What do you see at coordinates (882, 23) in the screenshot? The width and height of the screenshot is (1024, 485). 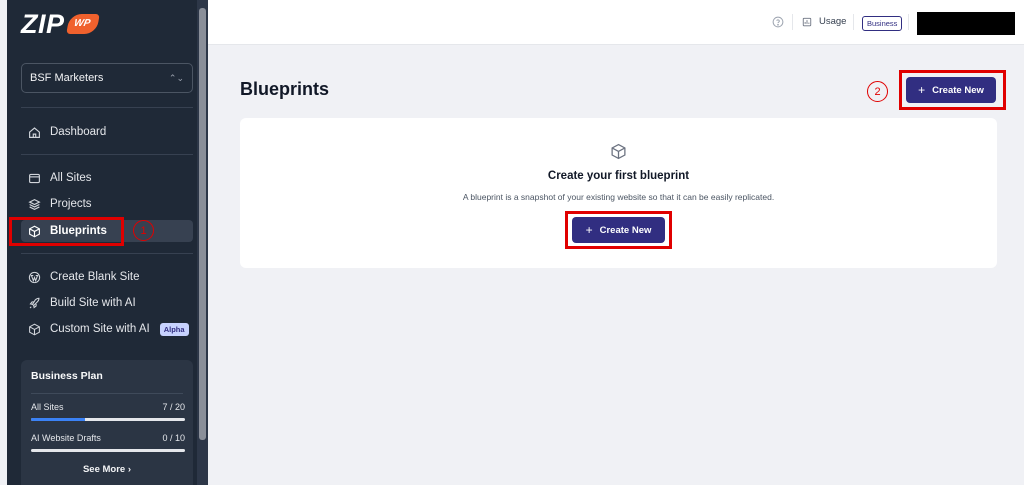 I see `plan-badge: Business` at bounding box center [882, 23].